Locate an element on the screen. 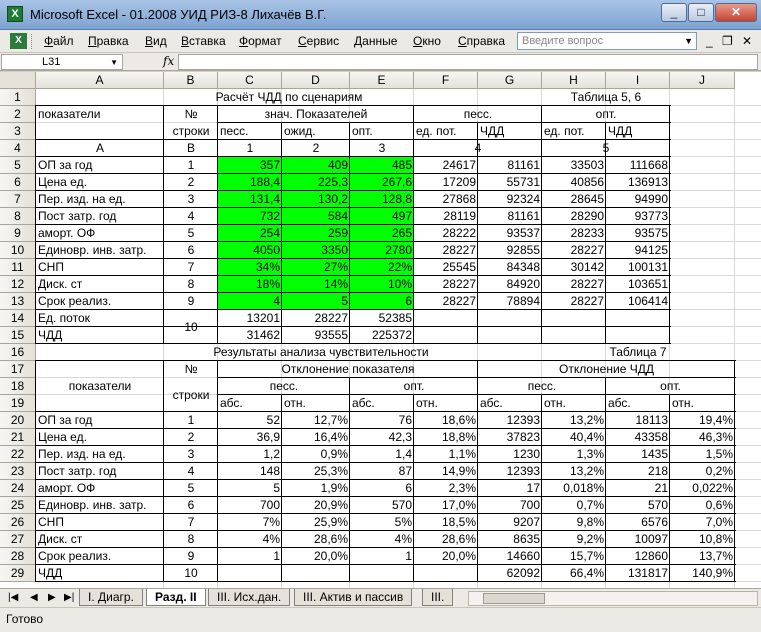 The height and width of the screenshot is (632, 761). row-header: 24 is located at coordinates (18, 488).